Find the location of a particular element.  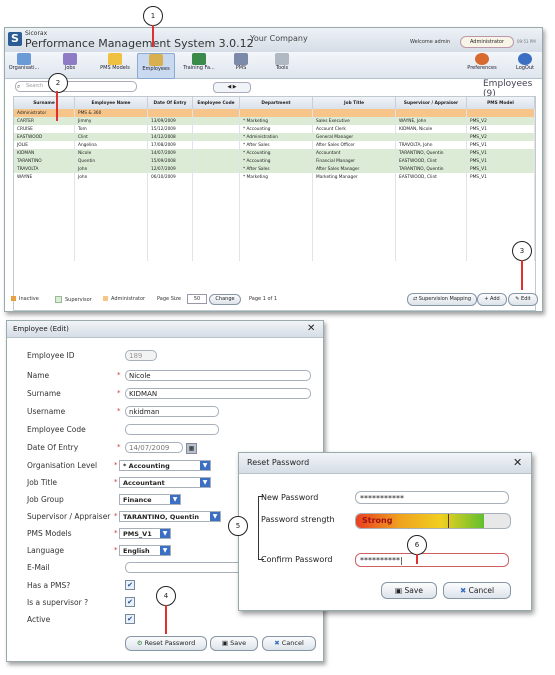

supervisor-select: TARANTINO, Quentin ▼ is located at coordinates (170, 516).